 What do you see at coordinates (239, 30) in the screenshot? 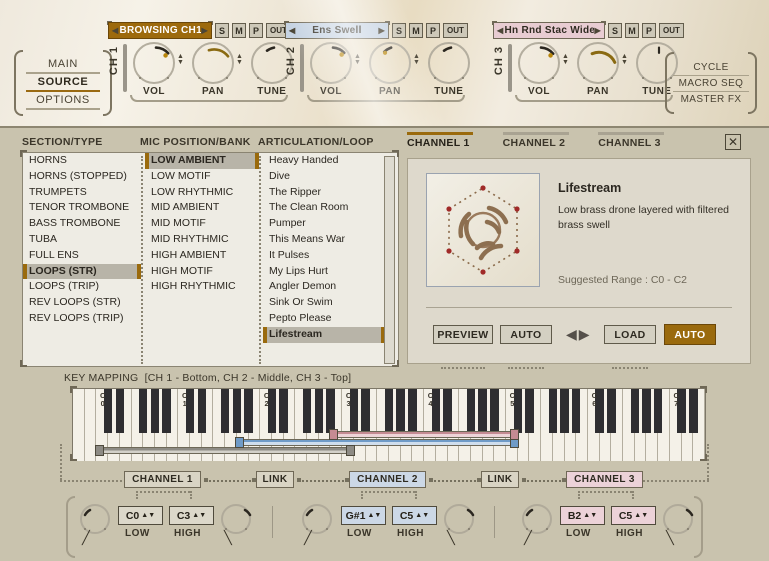
I see `ch1-mute-button: M` at bounding box center [239, 30].